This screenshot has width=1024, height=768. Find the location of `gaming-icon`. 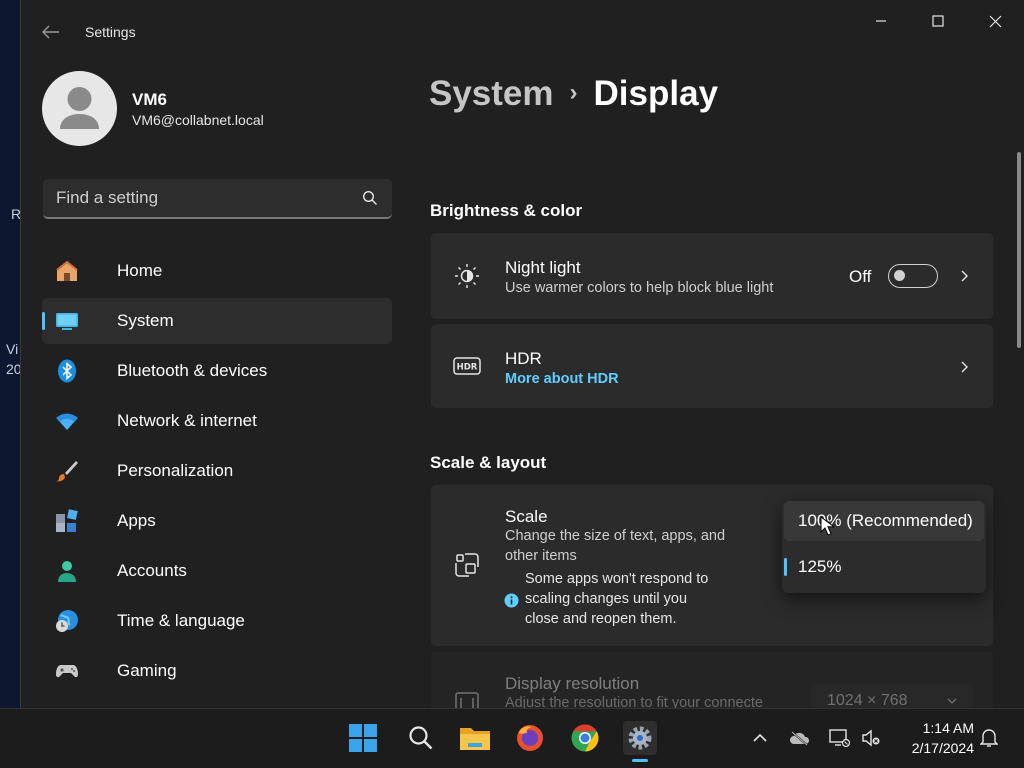

gaming-icon is located at coordinates (67, 671).